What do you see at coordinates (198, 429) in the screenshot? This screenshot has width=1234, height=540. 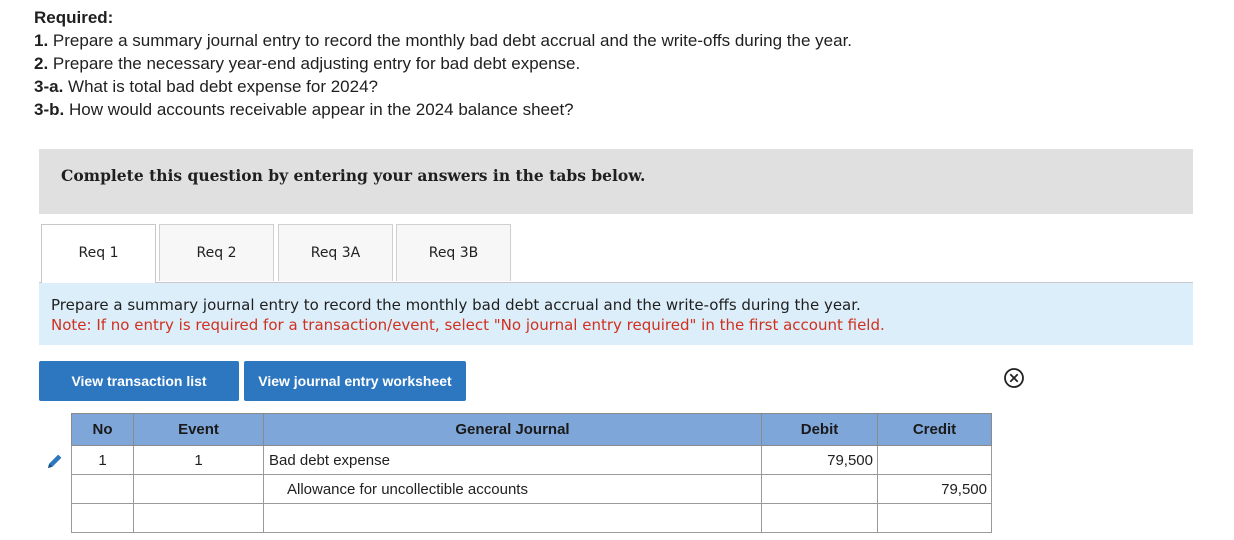 I see `col-header-event: Event` at bounding box center [198, 429].